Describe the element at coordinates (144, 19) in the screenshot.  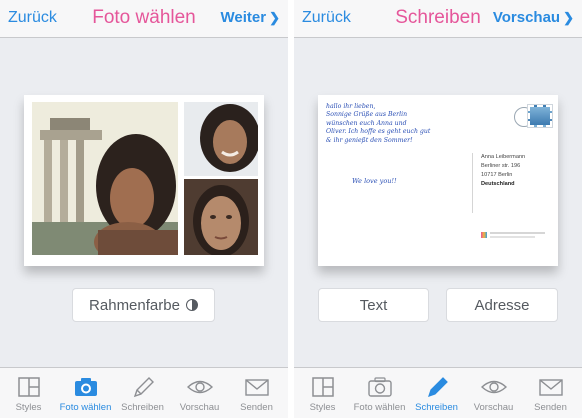
I see `navigation-bar: Zurück Foto wählen Weiter ❯` at that location.